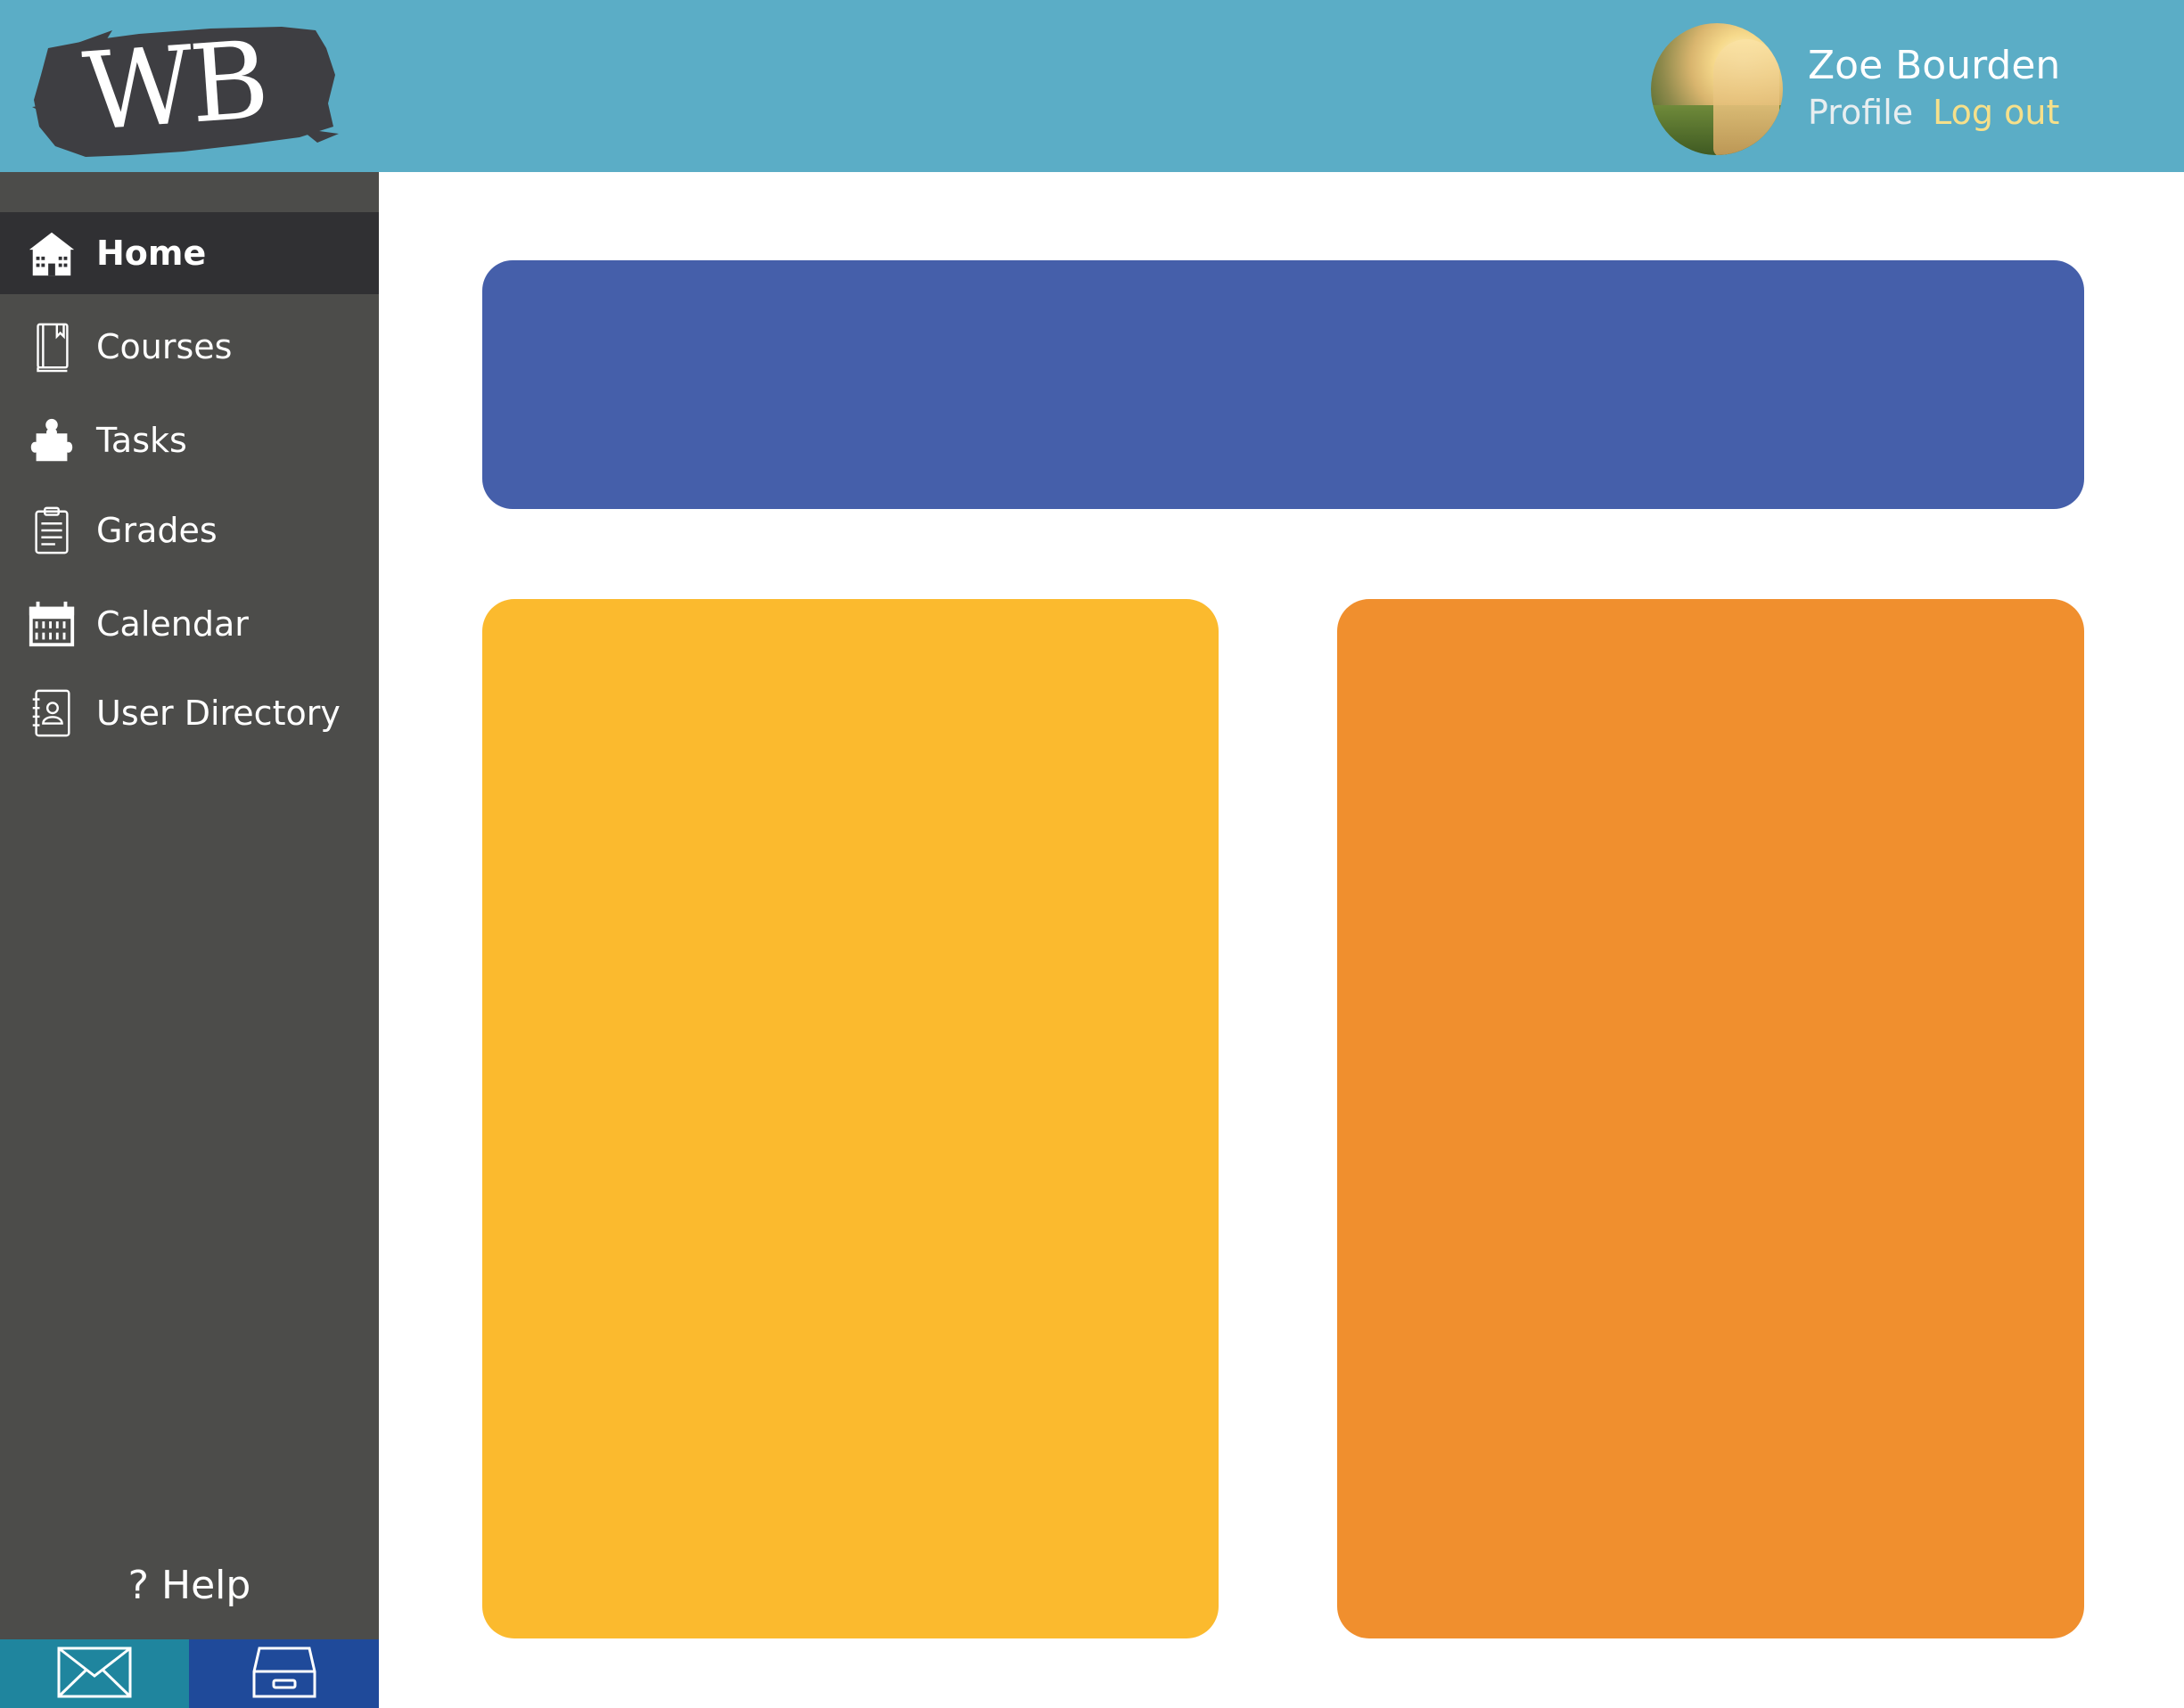 Image resolution: width=2184 pixels, height=1708 pixels. Describe the element at coordinates (51, 624) in the screenshot. I see `calendar-icon` at that location.